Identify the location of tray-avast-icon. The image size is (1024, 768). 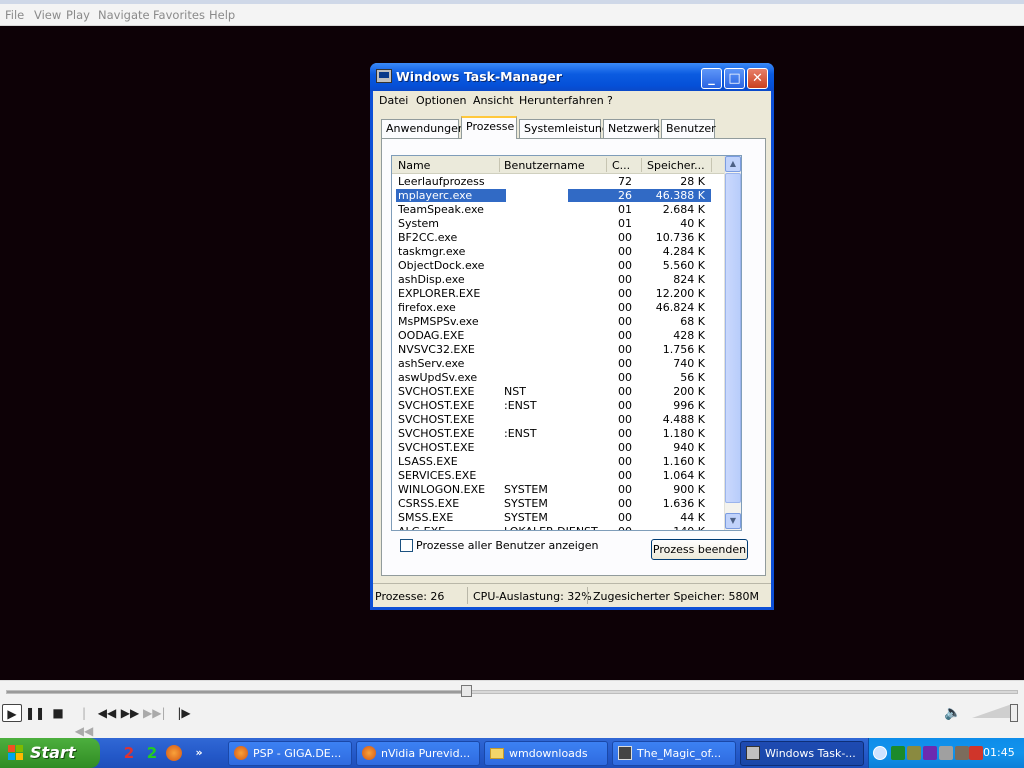
(930, 753).